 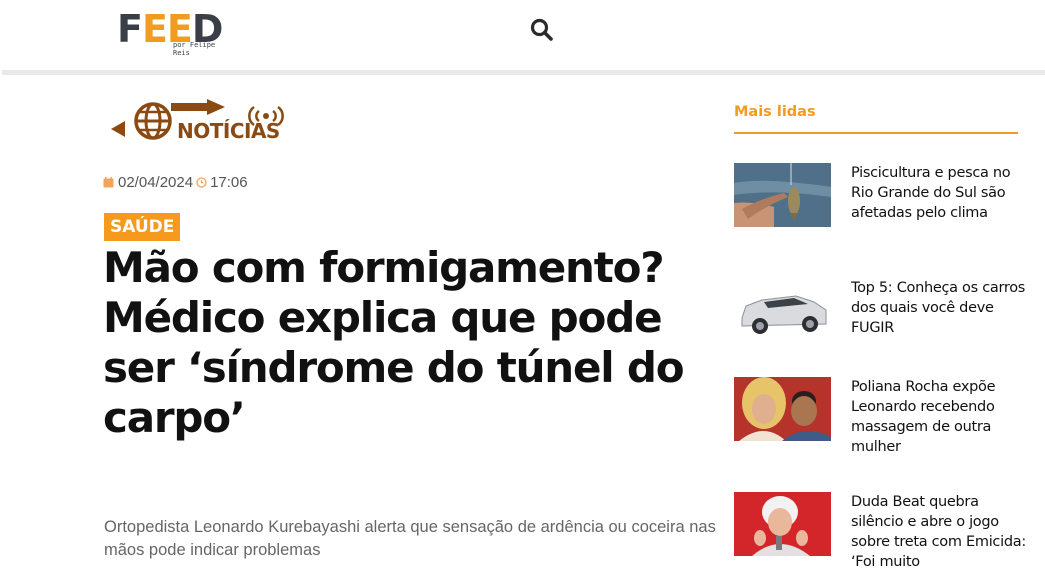 I want to click on header-divider, so click(x=523, y=72).